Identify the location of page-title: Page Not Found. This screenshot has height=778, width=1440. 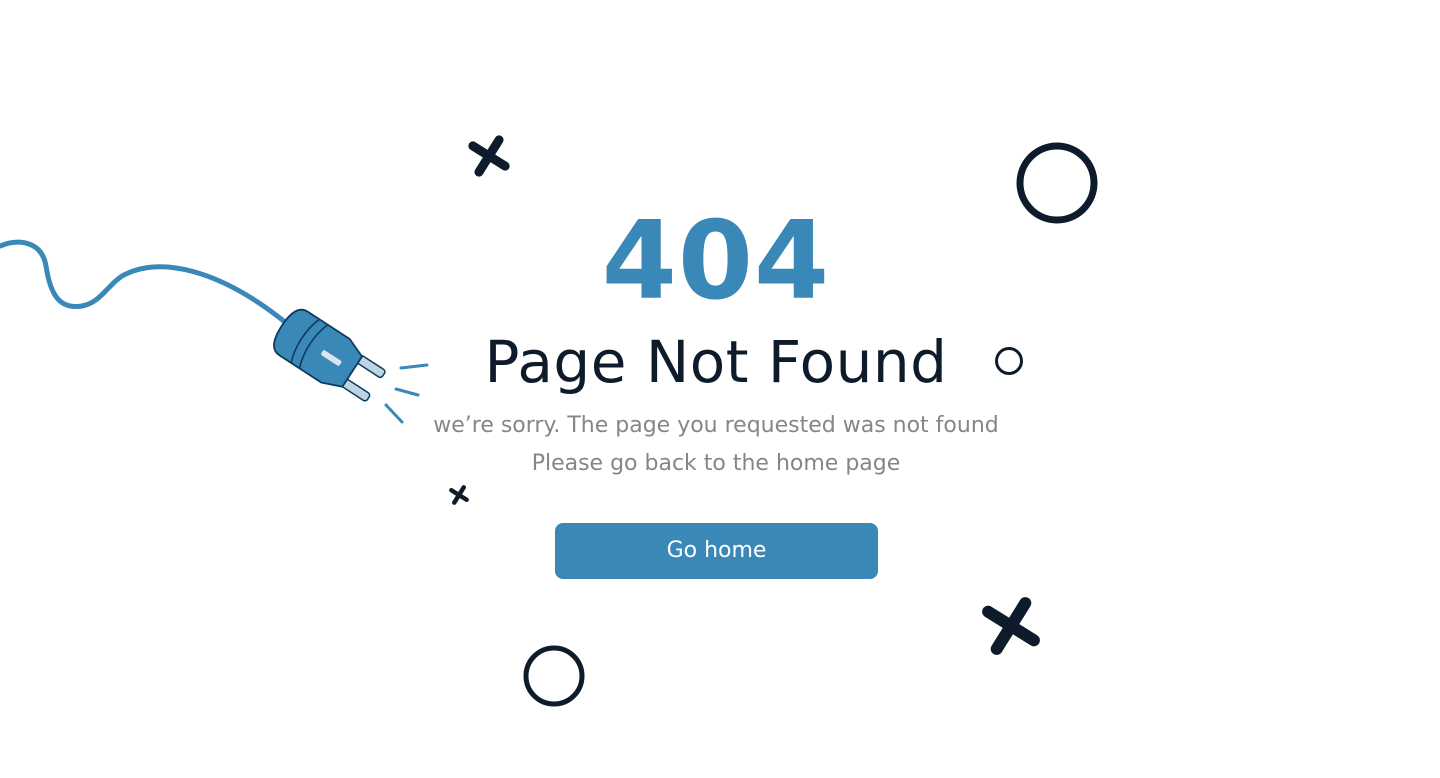
(716, 362).